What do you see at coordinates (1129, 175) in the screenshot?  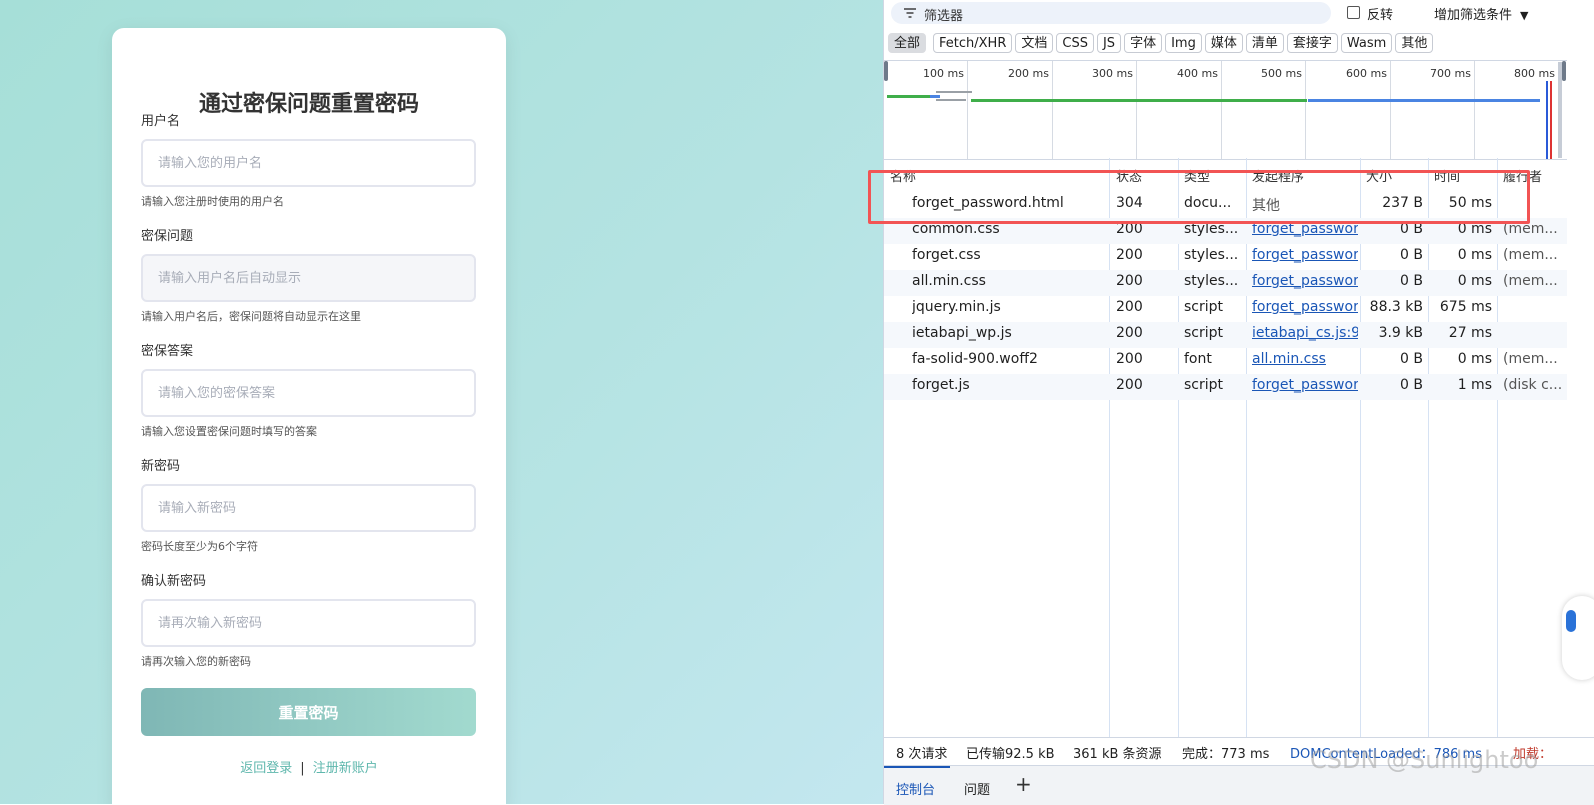 I see `col-header-status: 状态` at bounding box center [1129, 175].